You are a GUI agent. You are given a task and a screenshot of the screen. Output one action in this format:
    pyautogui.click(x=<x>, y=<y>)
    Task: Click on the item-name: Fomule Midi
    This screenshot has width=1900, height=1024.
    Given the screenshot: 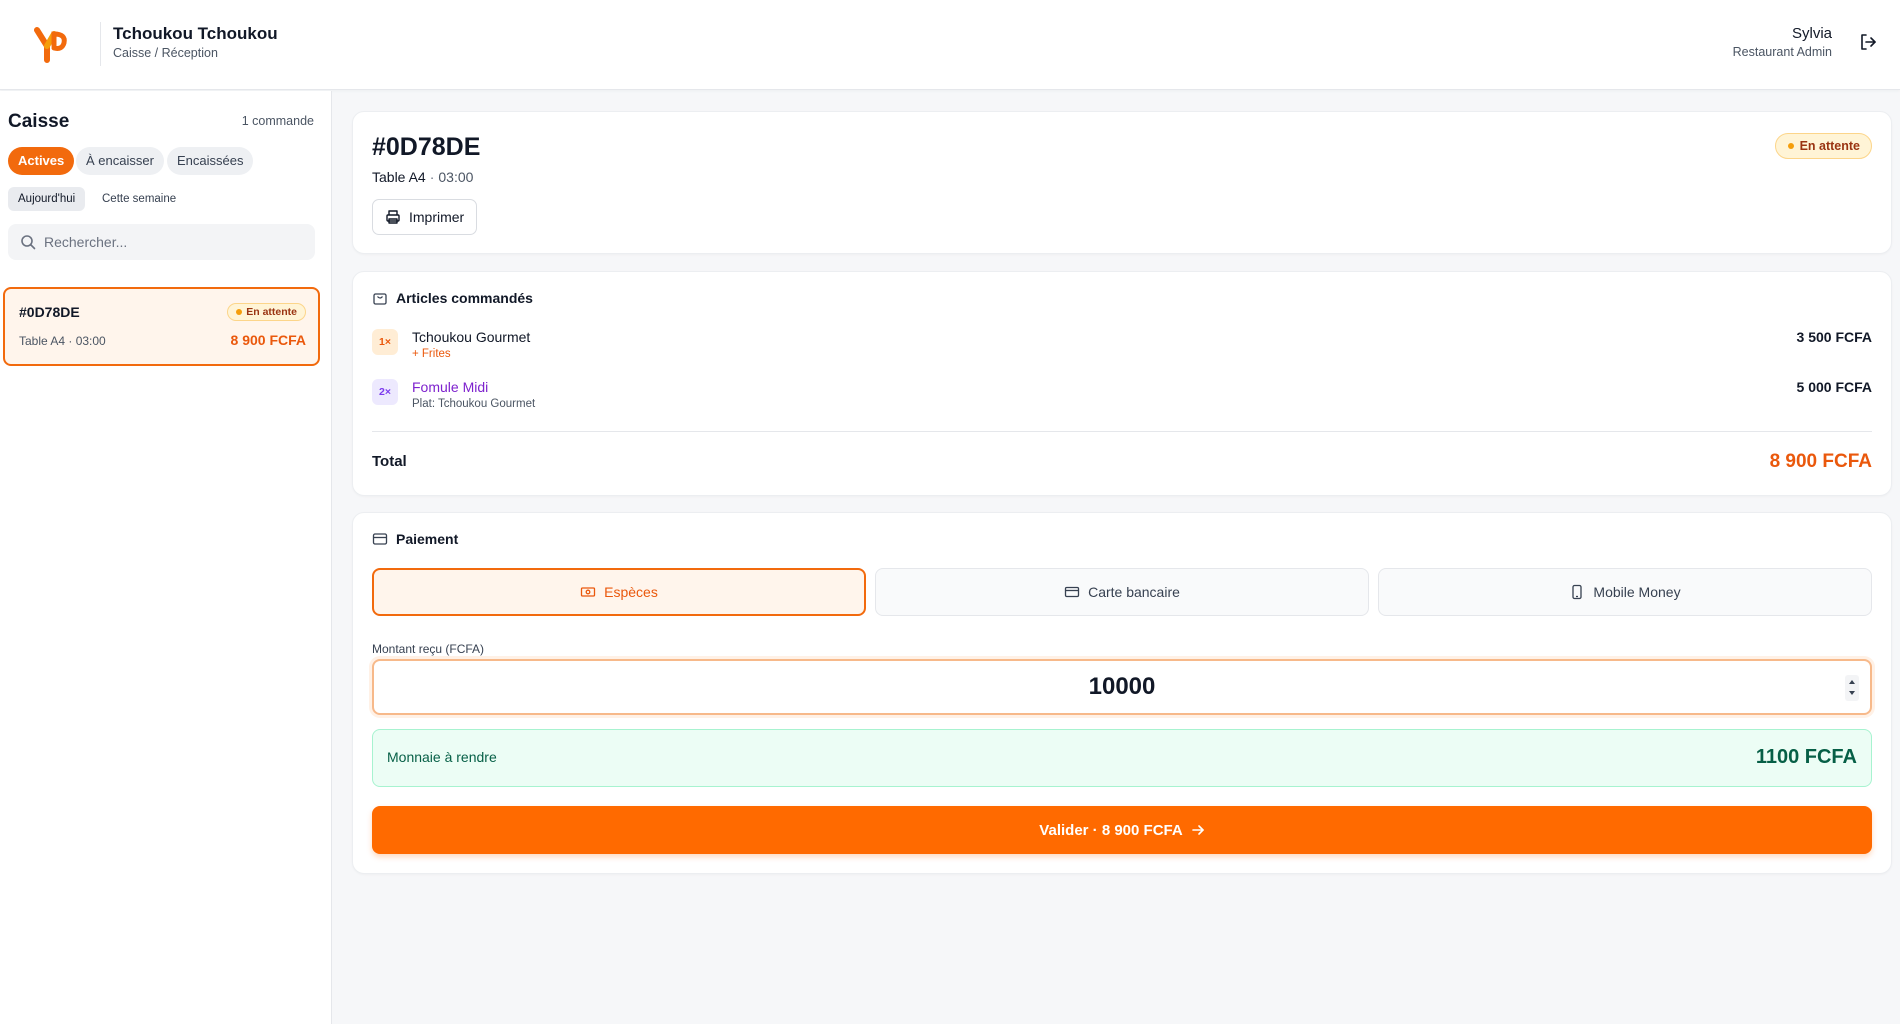 What is the action you would take?
    pyautogui.click(x=450, y=387)
    